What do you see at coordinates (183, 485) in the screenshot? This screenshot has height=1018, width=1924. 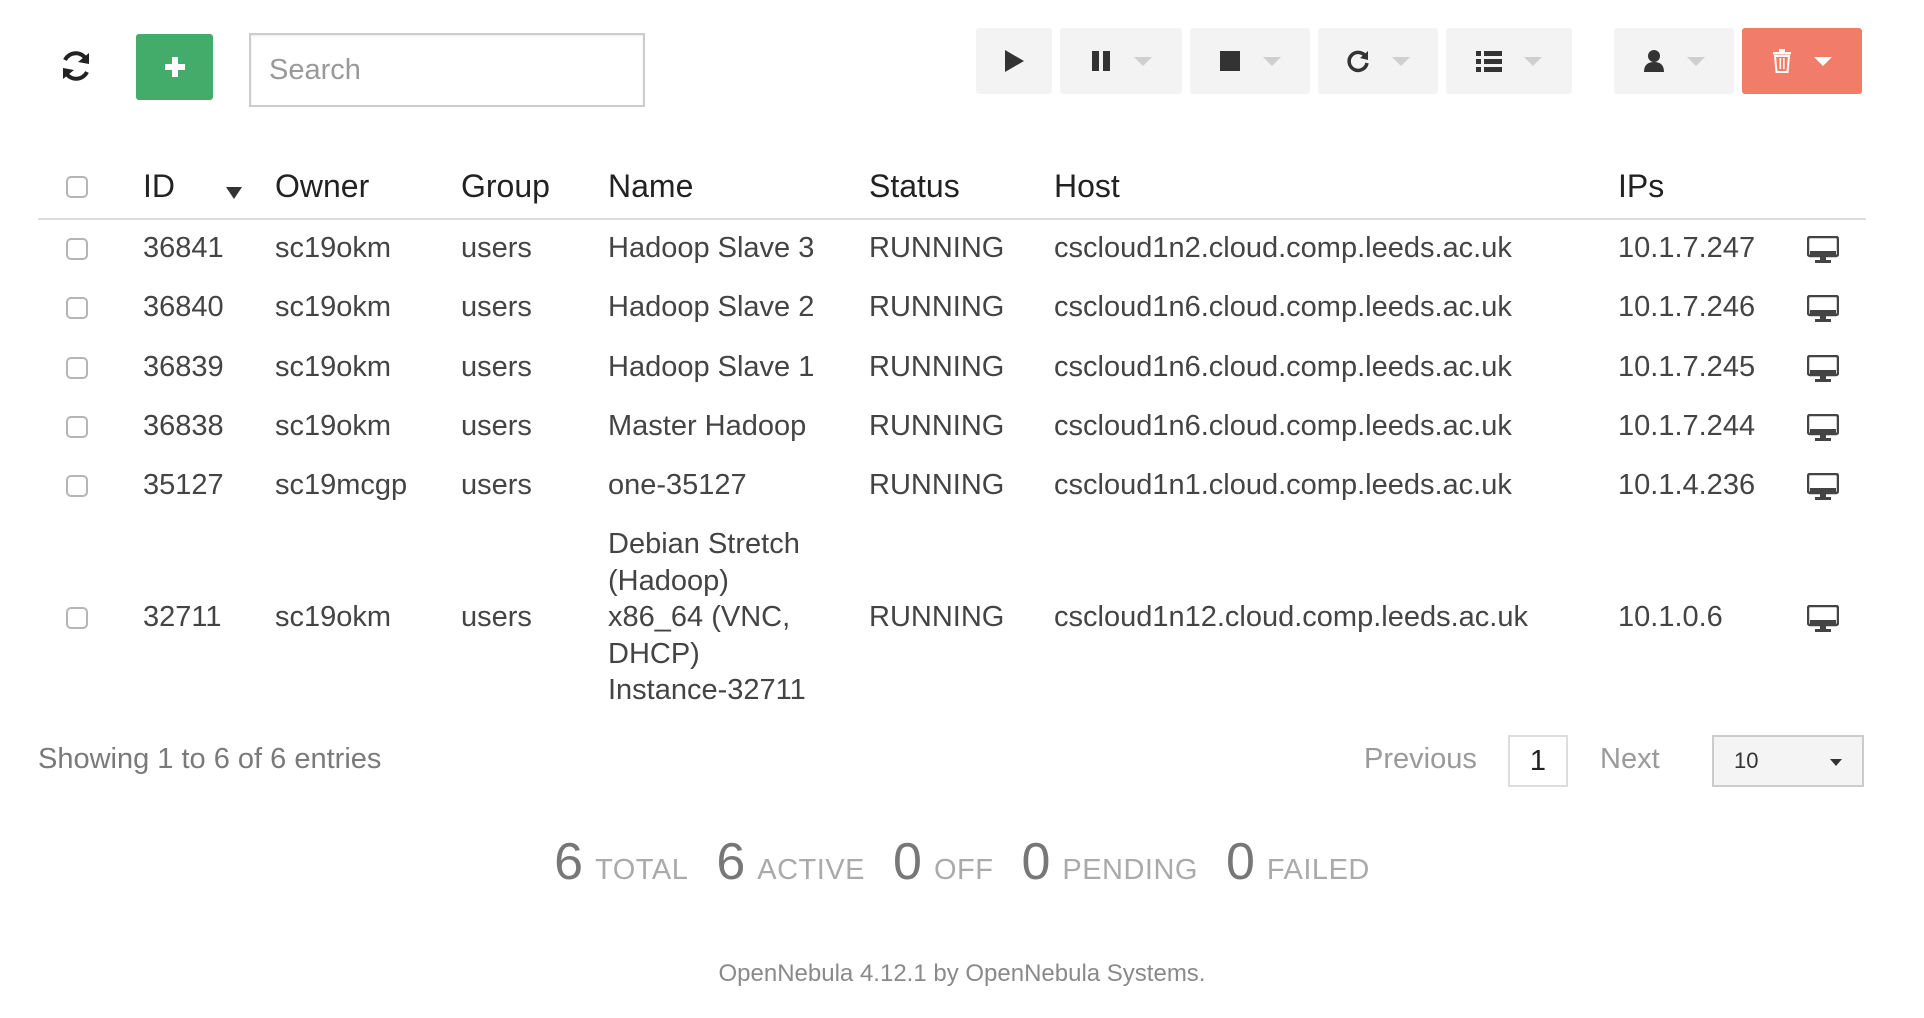 I see `vm-id: 35127` at bounding box center [183, 485].